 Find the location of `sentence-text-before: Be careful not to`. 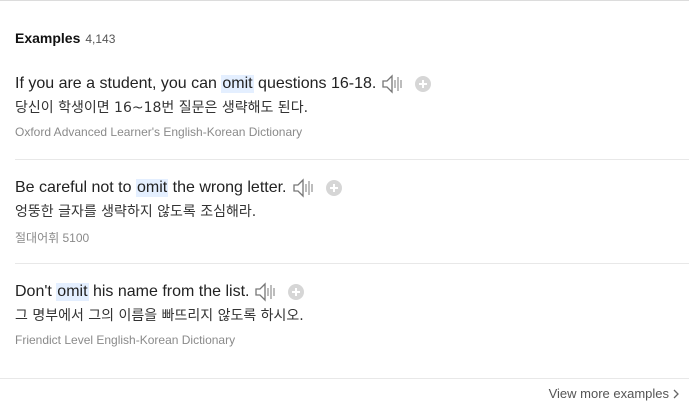

sentence-text-before: Be careful not to is located at coordinates (75, 187).